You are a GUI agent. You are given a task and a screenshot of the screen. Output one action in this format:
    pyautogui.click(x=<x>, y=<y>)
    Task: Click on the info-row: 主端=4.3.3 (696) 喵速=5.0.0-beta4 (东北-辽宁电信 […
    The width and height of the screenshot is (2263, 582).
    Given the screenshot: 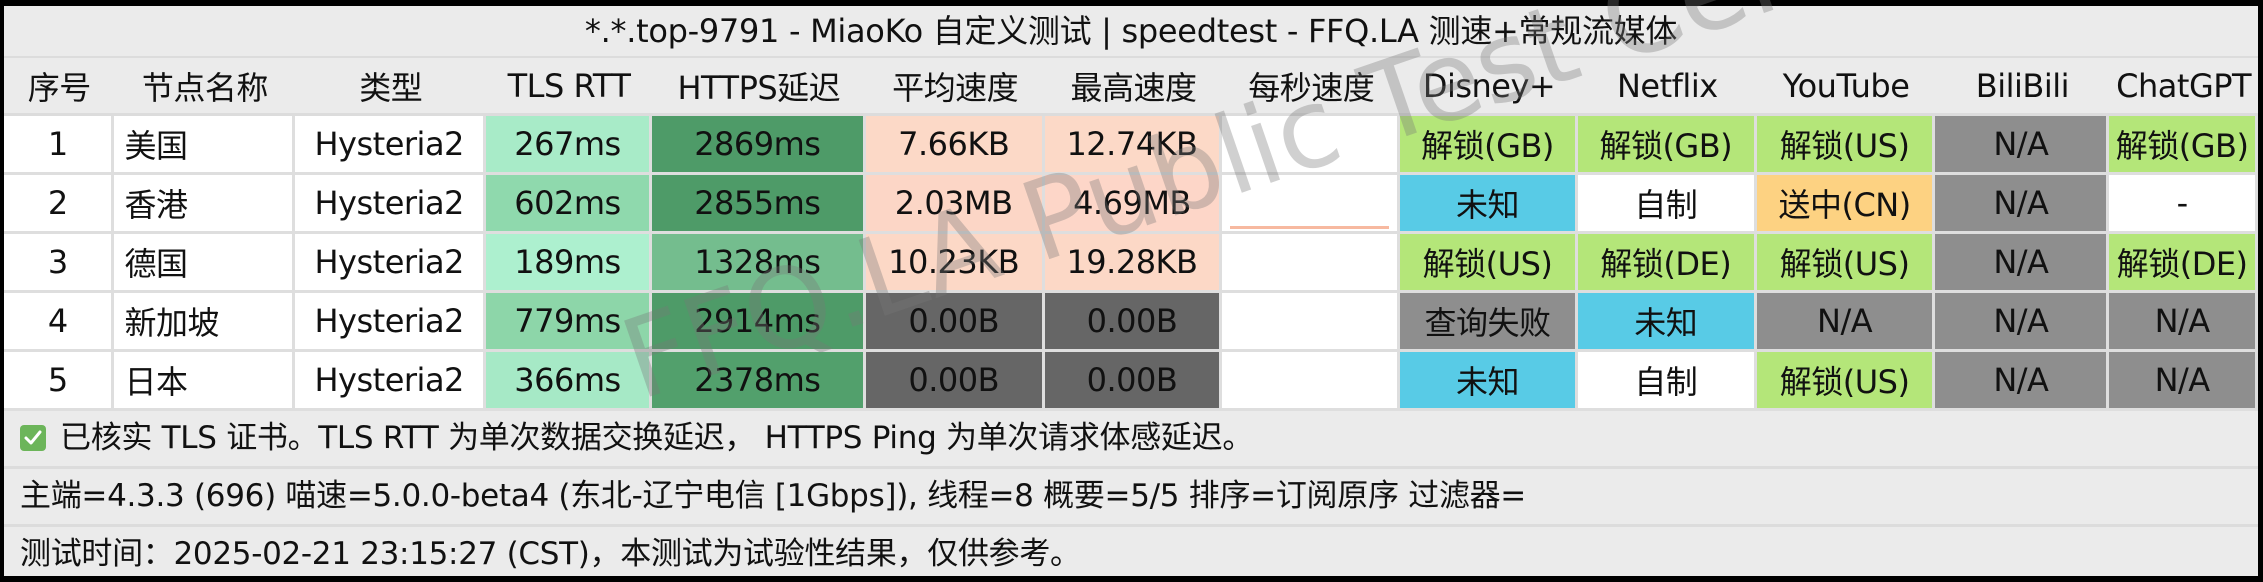 What is the action you would take?
    pyautogui.click(x=1131, y=498)
    